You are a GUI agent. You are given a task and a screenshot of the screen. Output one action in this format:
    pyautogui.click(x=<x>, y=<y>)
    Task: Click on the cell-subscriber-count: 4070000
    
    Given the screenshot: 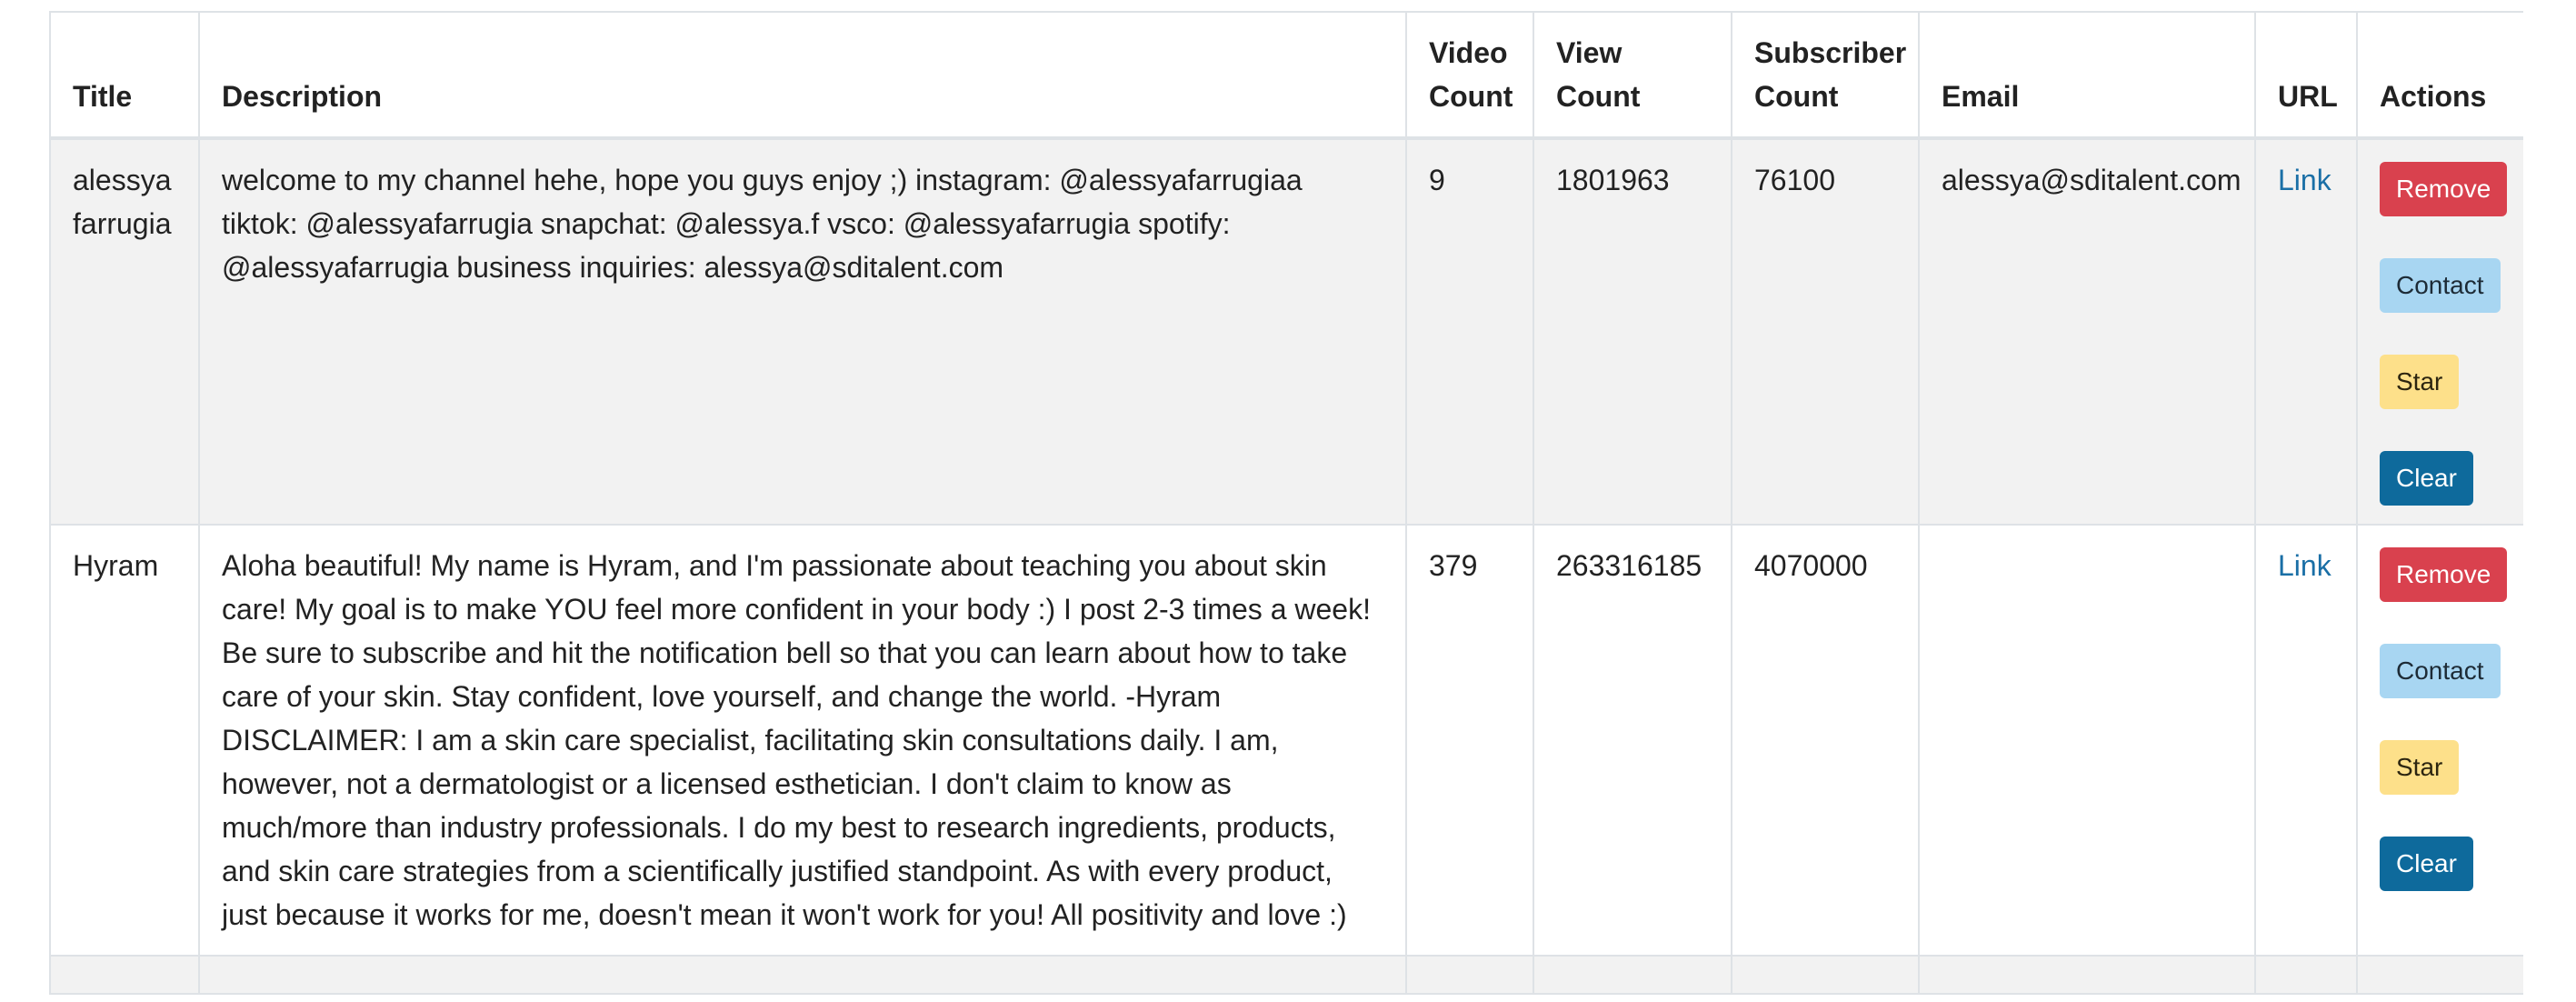 What is the action you would take?
    pyautogui.click(x=1825, y=740)
    